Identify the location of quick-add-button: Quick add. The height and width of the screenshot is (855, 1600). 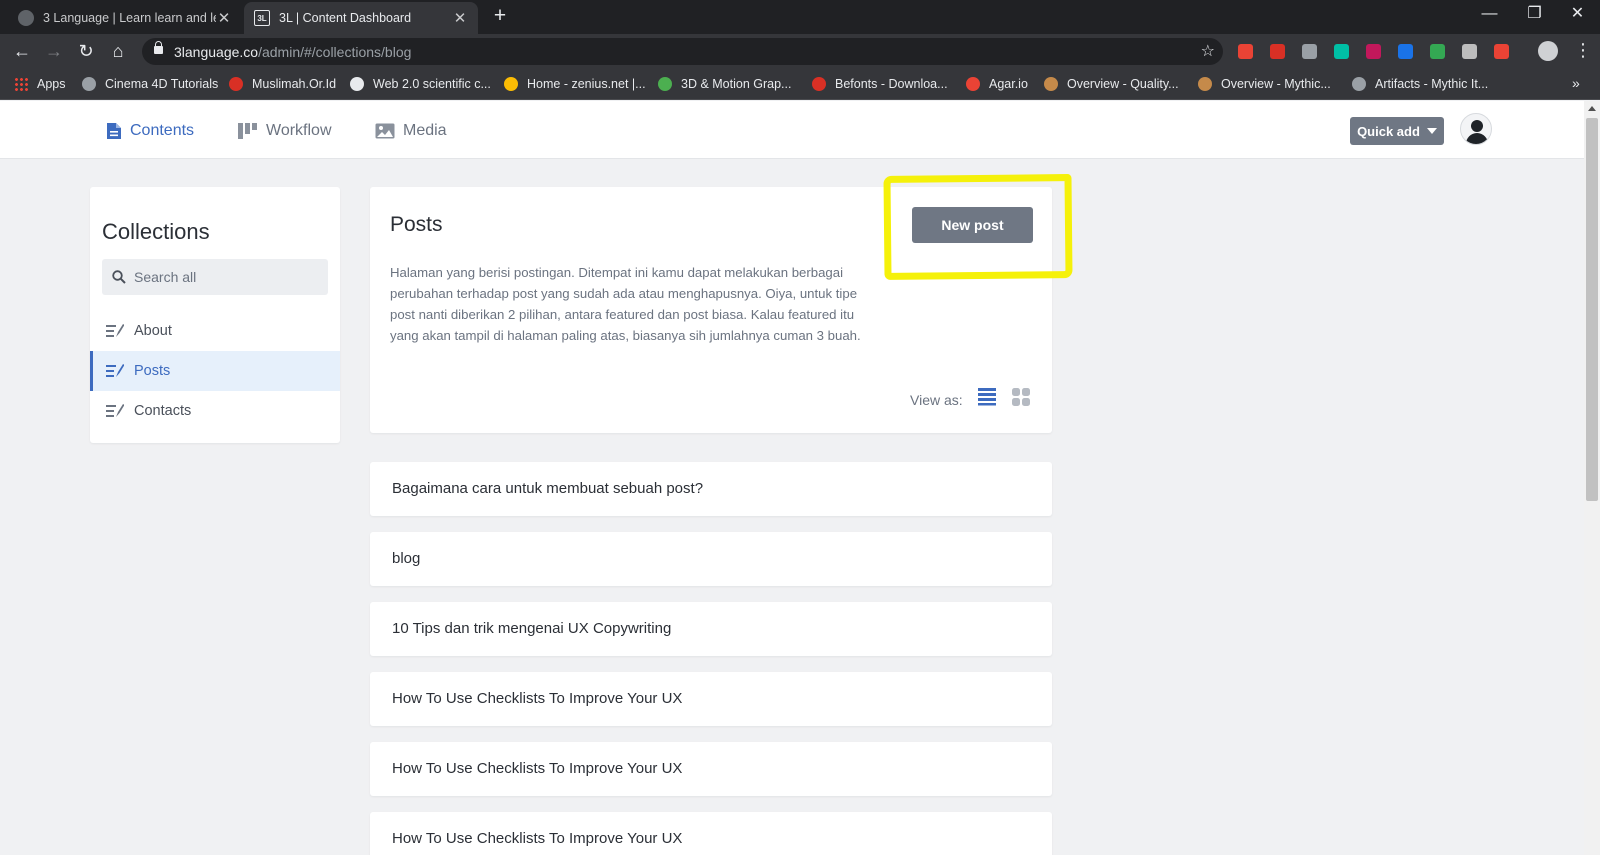
(1397, 131).